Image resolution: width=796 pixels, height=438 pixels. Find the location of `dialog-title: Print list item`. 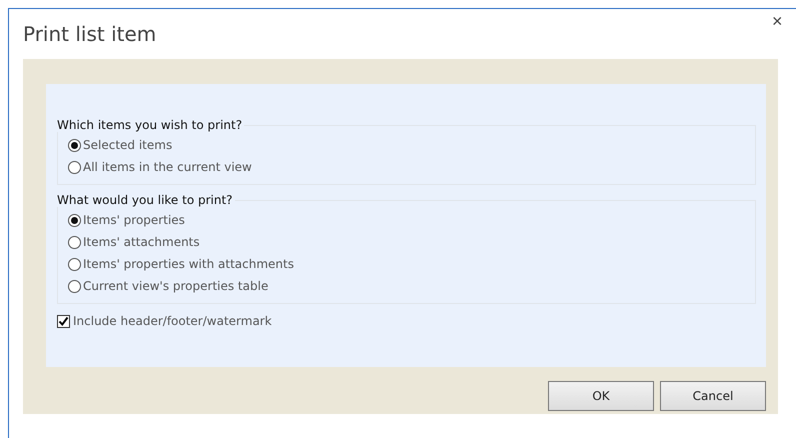

dialog-title: Print list item is located at coordinates (89, 34).